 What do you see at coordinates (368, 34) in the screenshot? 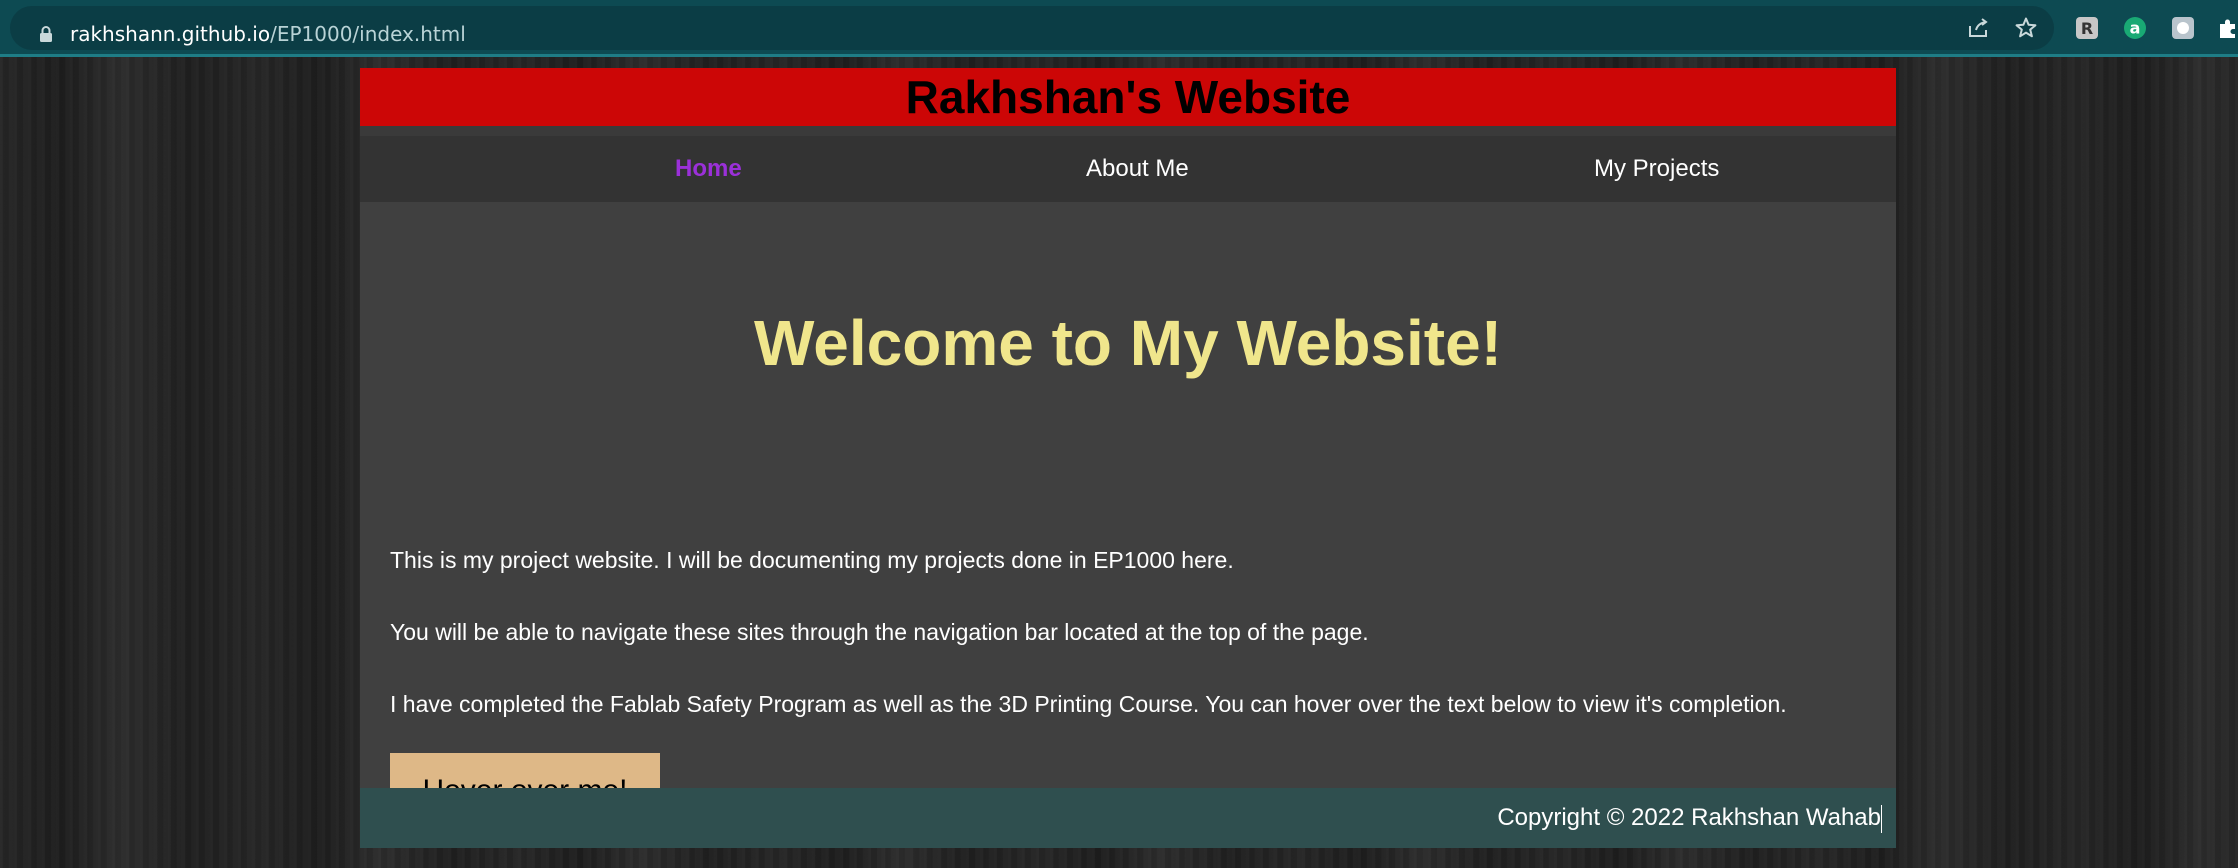
I see `url-path: /EP1000/index.html` at bounding box center [368, 34].